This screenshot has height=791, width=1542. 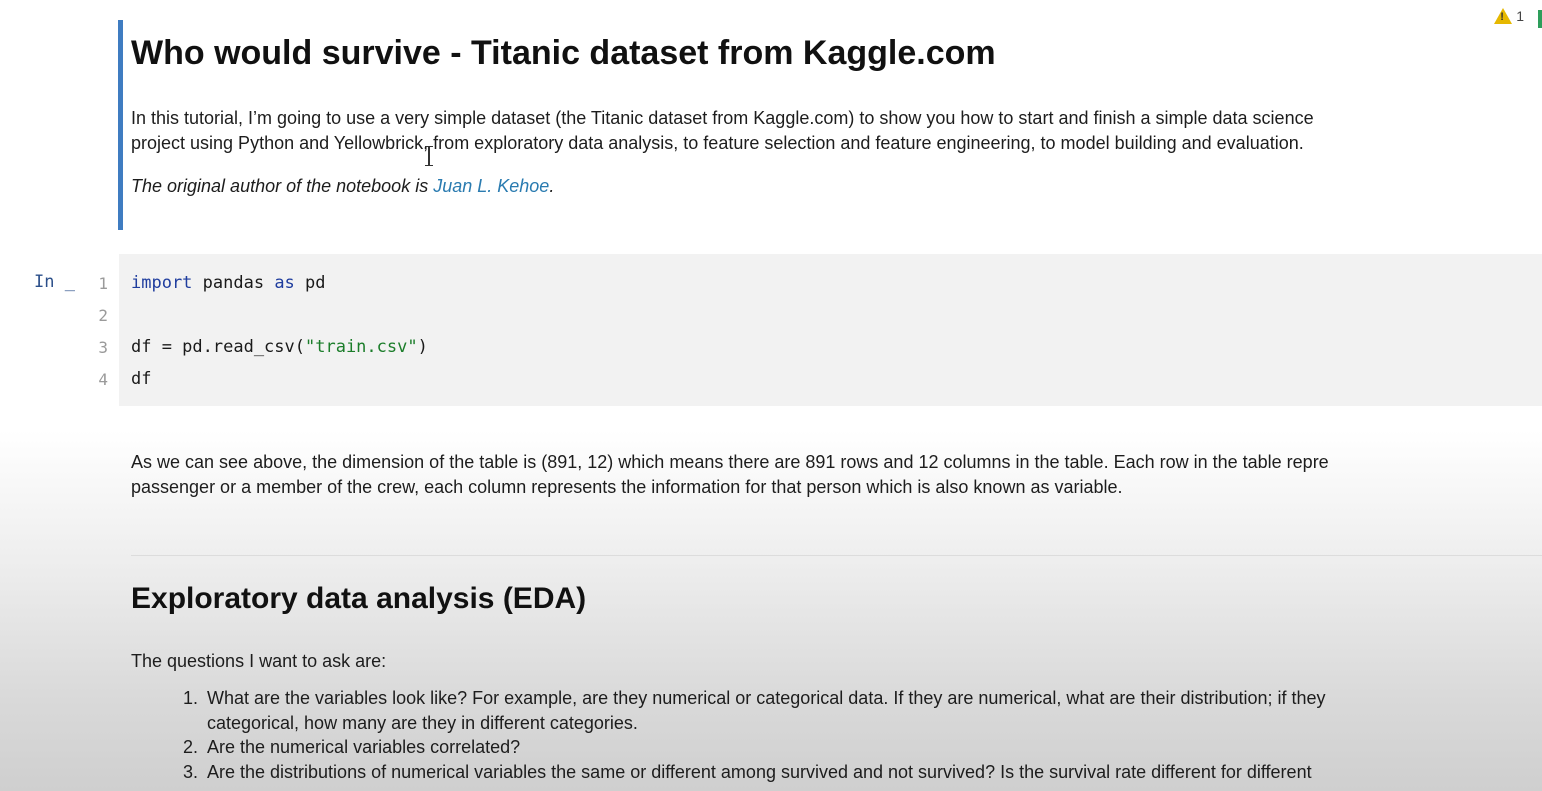 I want to click on eda-heading: Exploratory data analysis (EDA), so click(x=359, y=598).